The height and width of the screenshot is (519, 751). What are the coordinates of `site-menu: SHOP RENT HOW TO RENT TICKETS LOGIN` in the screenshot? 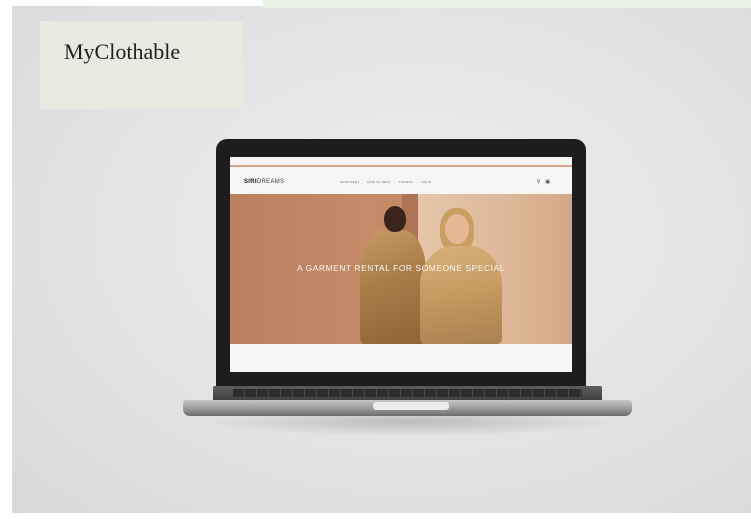 It's located at (385, 182).